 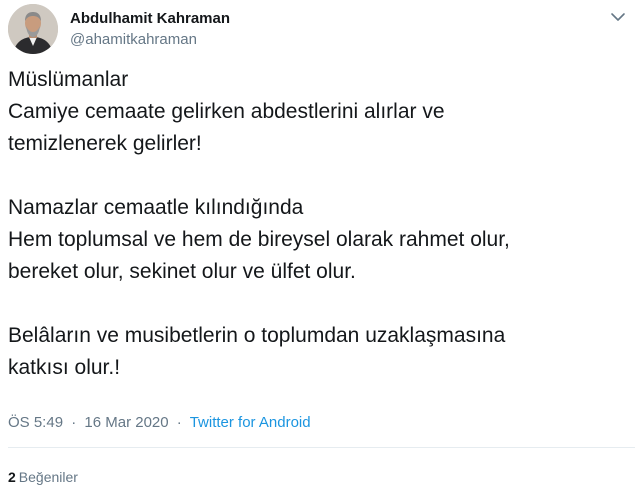 What do you see at coordinates (35, 422) in the screenshot?
I see `tweet-time: ÖS 5:49` at bounding box center [35, 422].